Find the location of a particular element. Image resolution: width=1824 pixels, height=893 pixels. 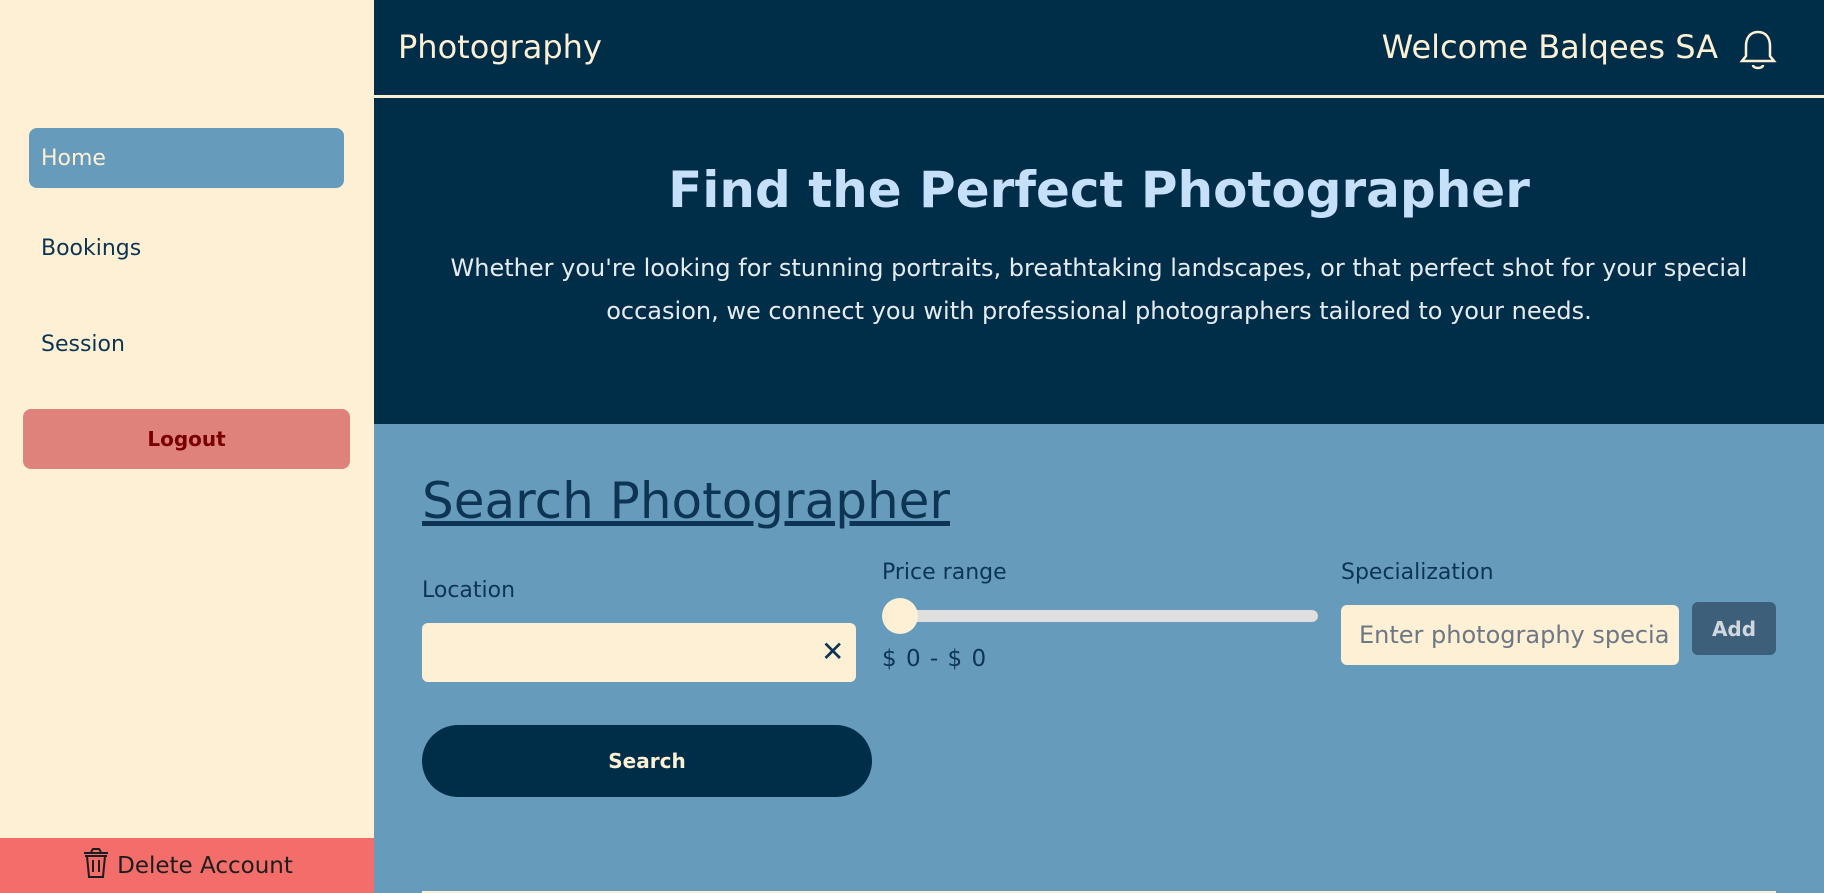

sidebar-item-label: Home is located at coordinates (73, 158).